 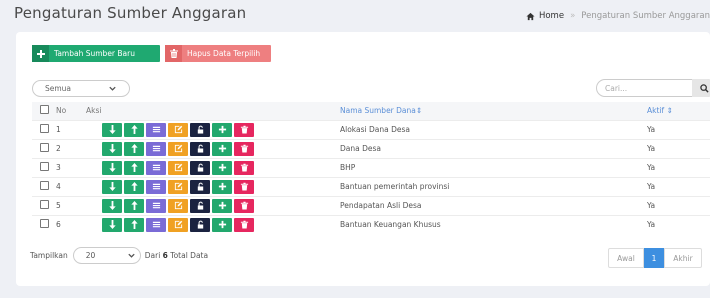 I want to click on header-name: Nama Sumber Dana⇕, so click(x=493, y=111).